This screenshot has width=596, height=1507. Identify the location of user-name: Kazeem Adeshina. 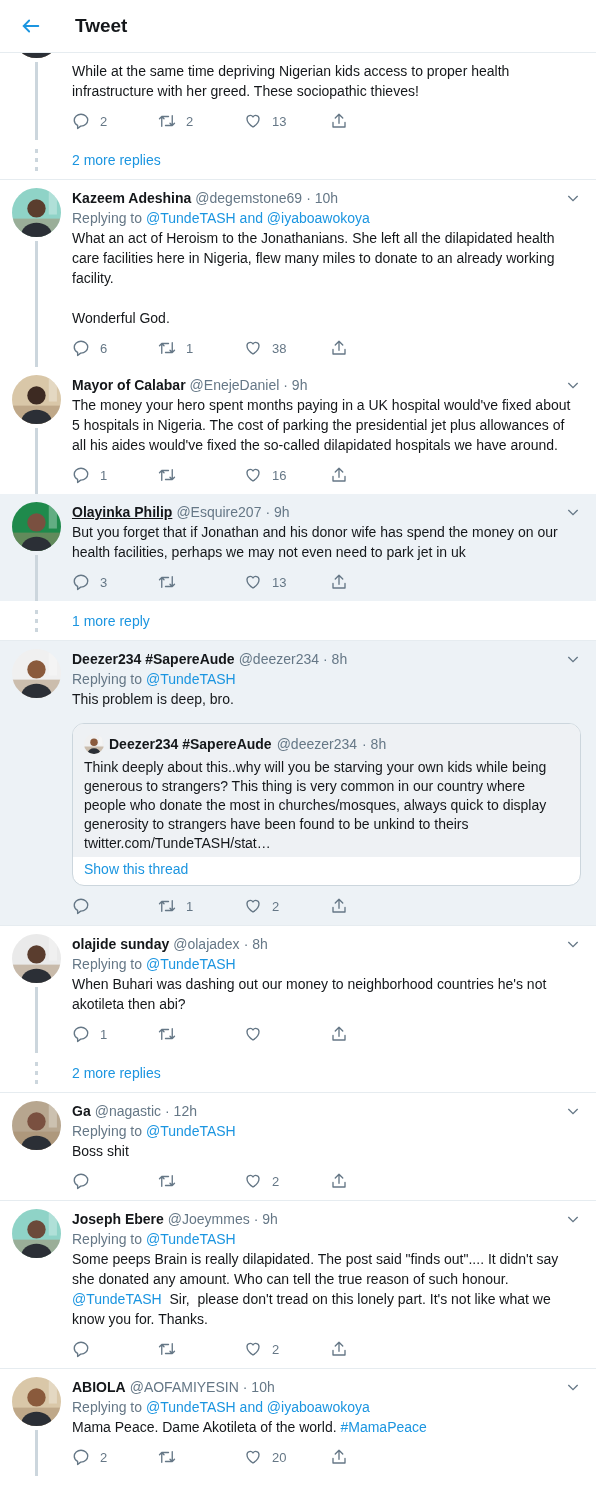
(132, 198).